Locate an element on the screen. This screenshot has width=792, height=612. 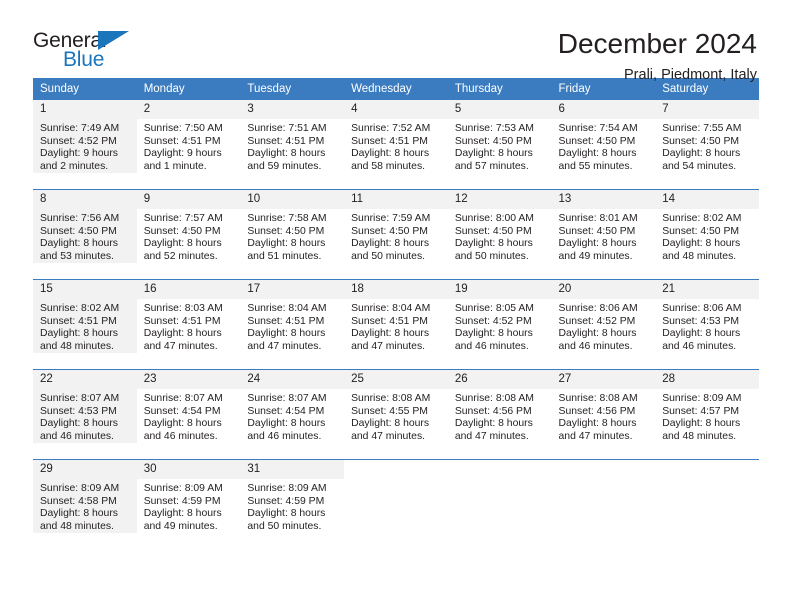
sunset-text: Sunset: 4:53 PM is located at coordinates (78, 411).